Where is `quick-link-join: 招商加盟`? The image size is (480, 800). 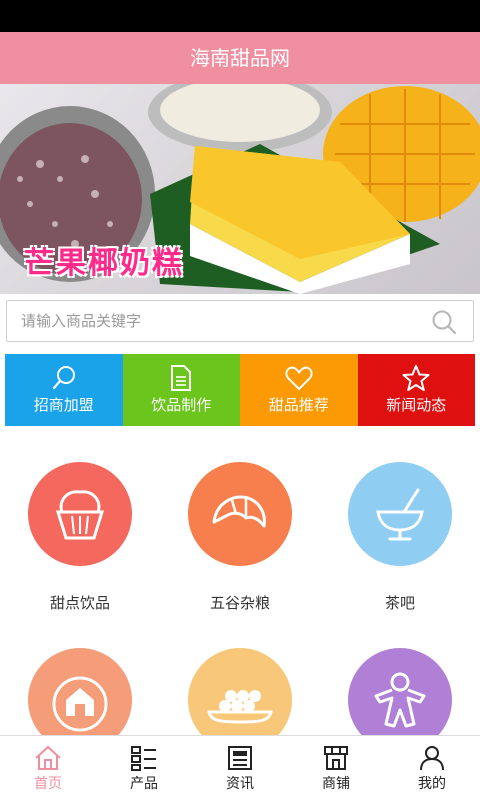
quick-link-join: 招商加盟 is located at coordinates (64, 390).